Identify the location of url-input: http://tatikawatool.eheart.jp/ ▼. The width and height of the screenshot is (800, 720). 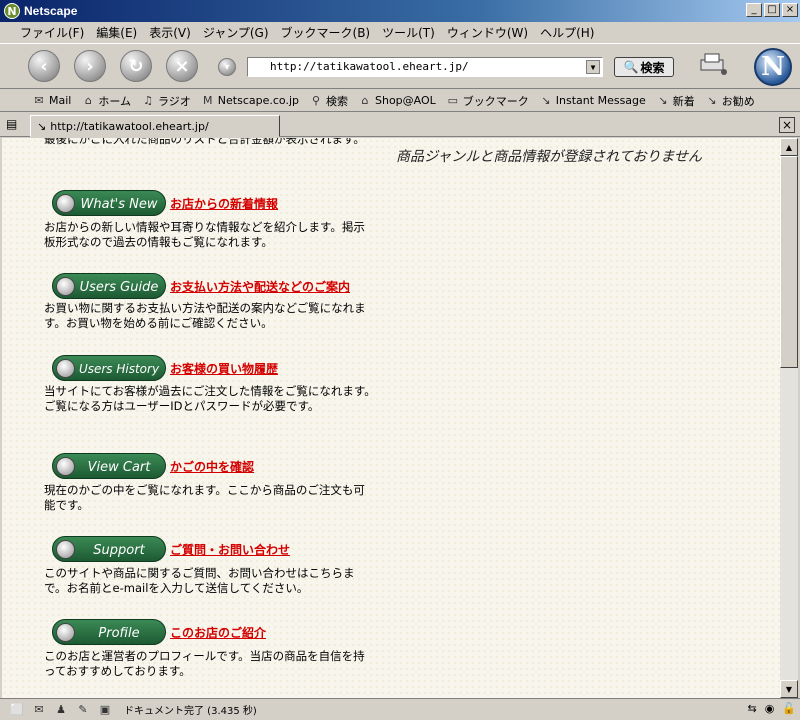
(425, 67).